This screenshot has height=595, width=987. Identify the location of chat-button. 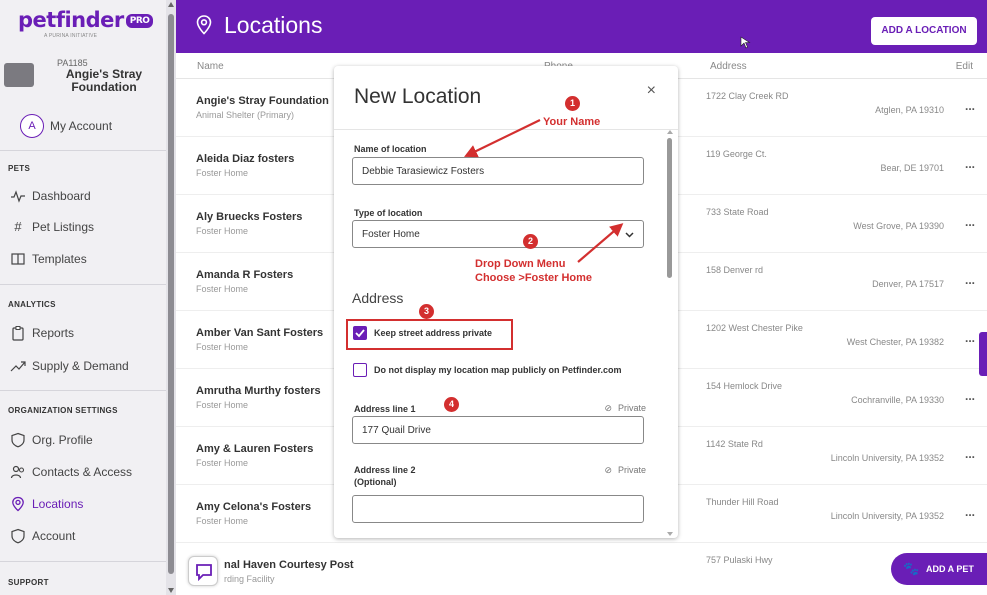
(203, 571).